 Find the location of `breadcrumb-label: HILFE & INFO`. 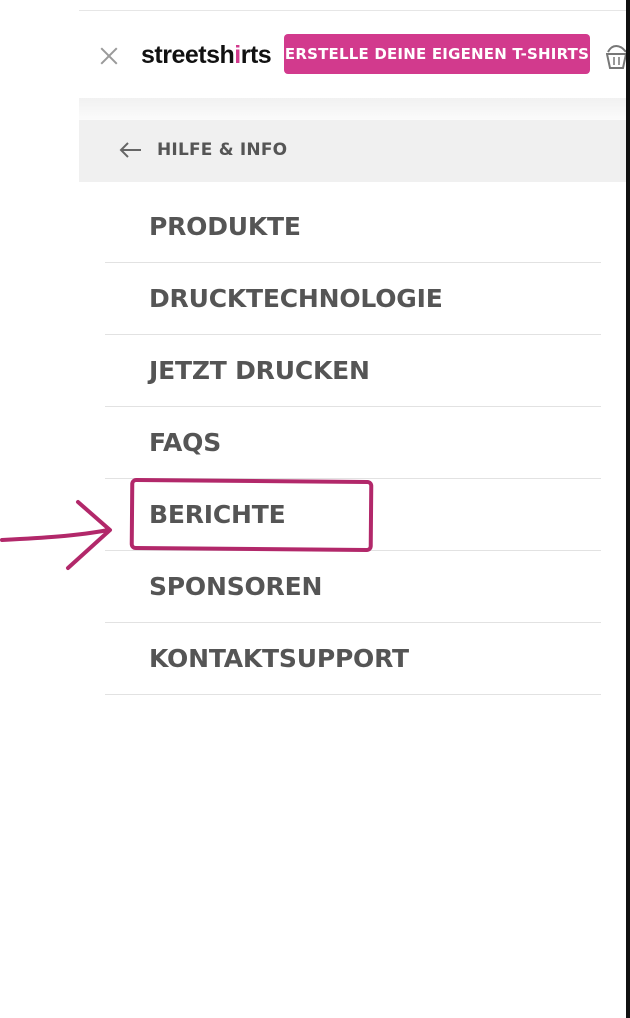

breadcrumb-label: HILFE & INFO is located at coordinates (222, 150).